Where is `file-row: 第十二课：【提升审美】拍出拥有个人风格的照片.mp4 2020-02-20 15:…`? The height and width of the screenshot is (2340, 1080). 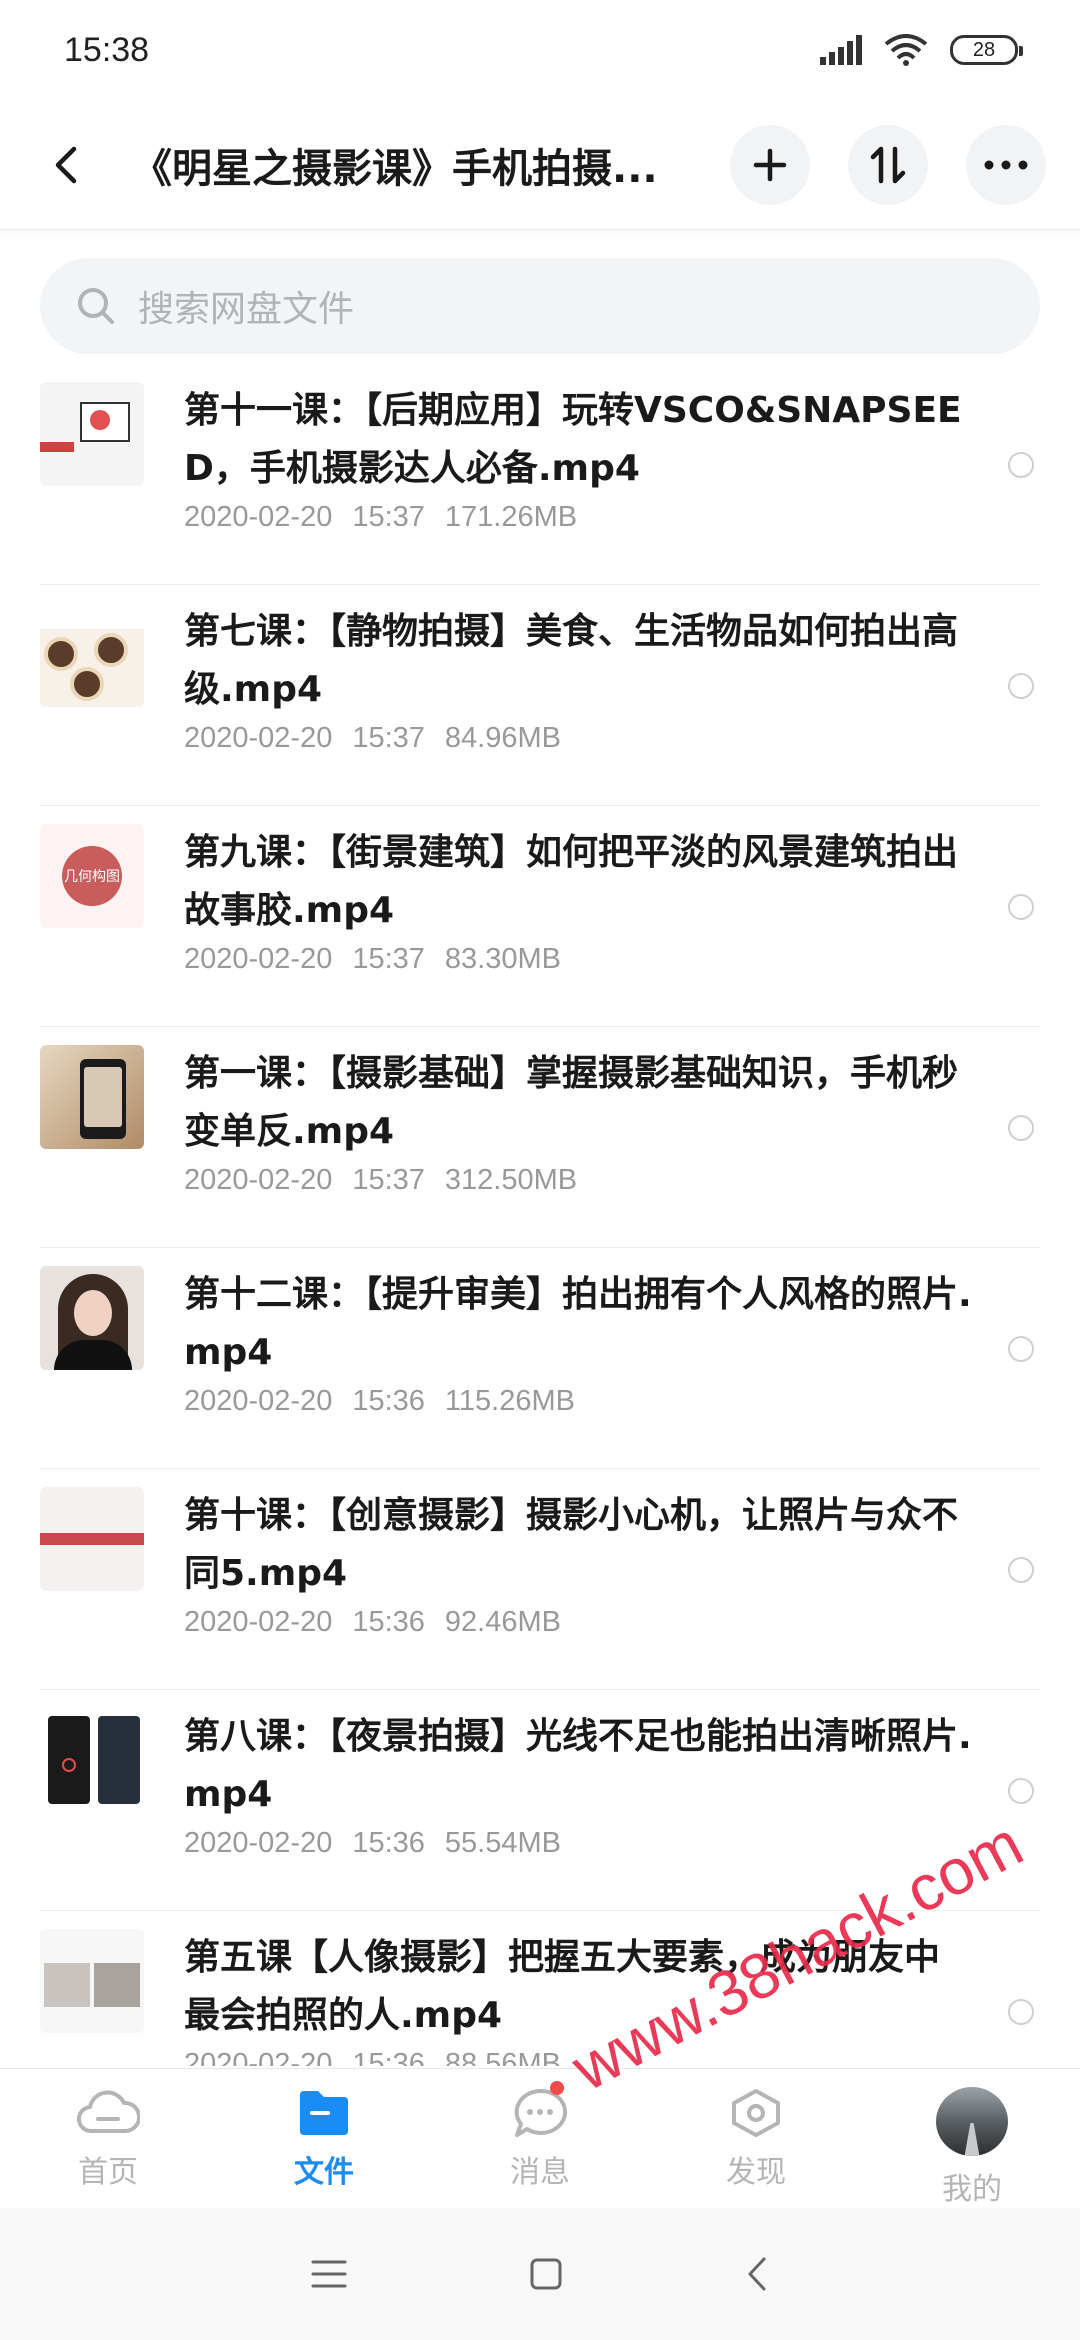
file-row: 第十二课：【提升审美】拍出拥有个人风格的照片.mp4 2020-02-20 15:… is located at coordinates (540, 1358).